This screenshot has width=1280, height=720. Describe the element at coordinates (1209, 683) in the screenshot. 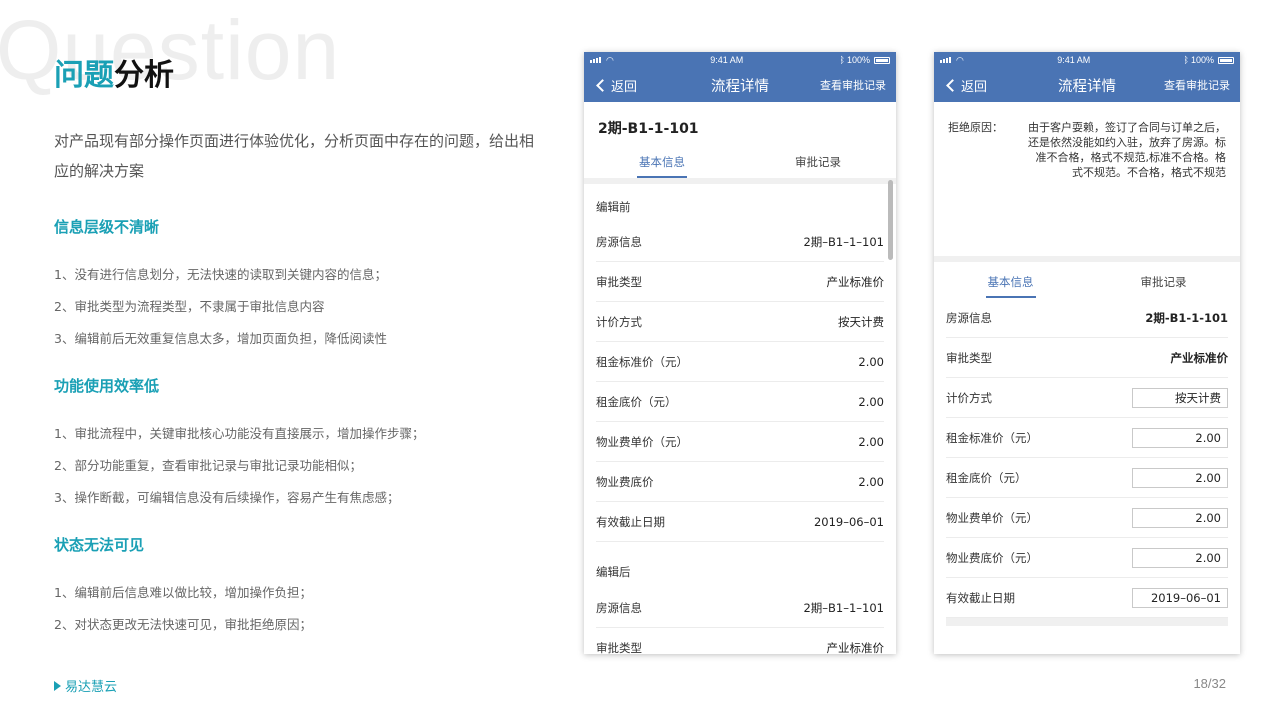

I see `page-number: 18/32` at that location.